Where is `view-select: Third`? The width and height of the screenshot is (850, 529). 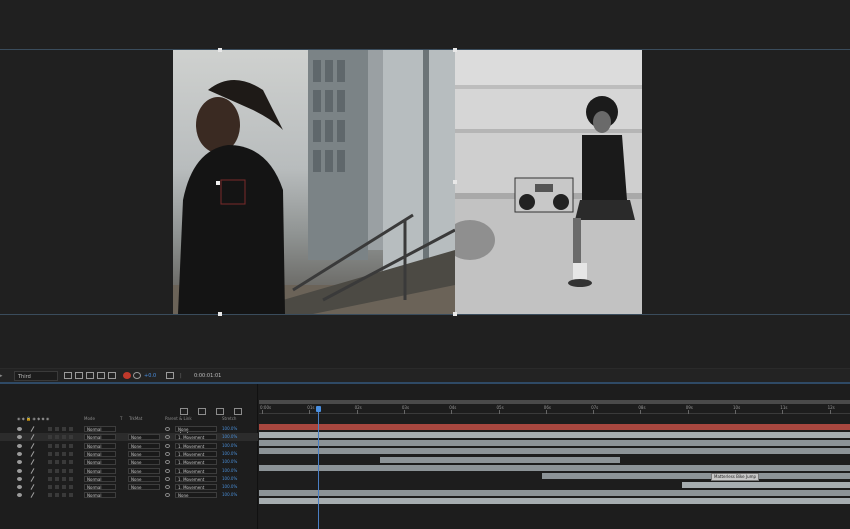 view-select: Third is located at coordinates (36, 376).